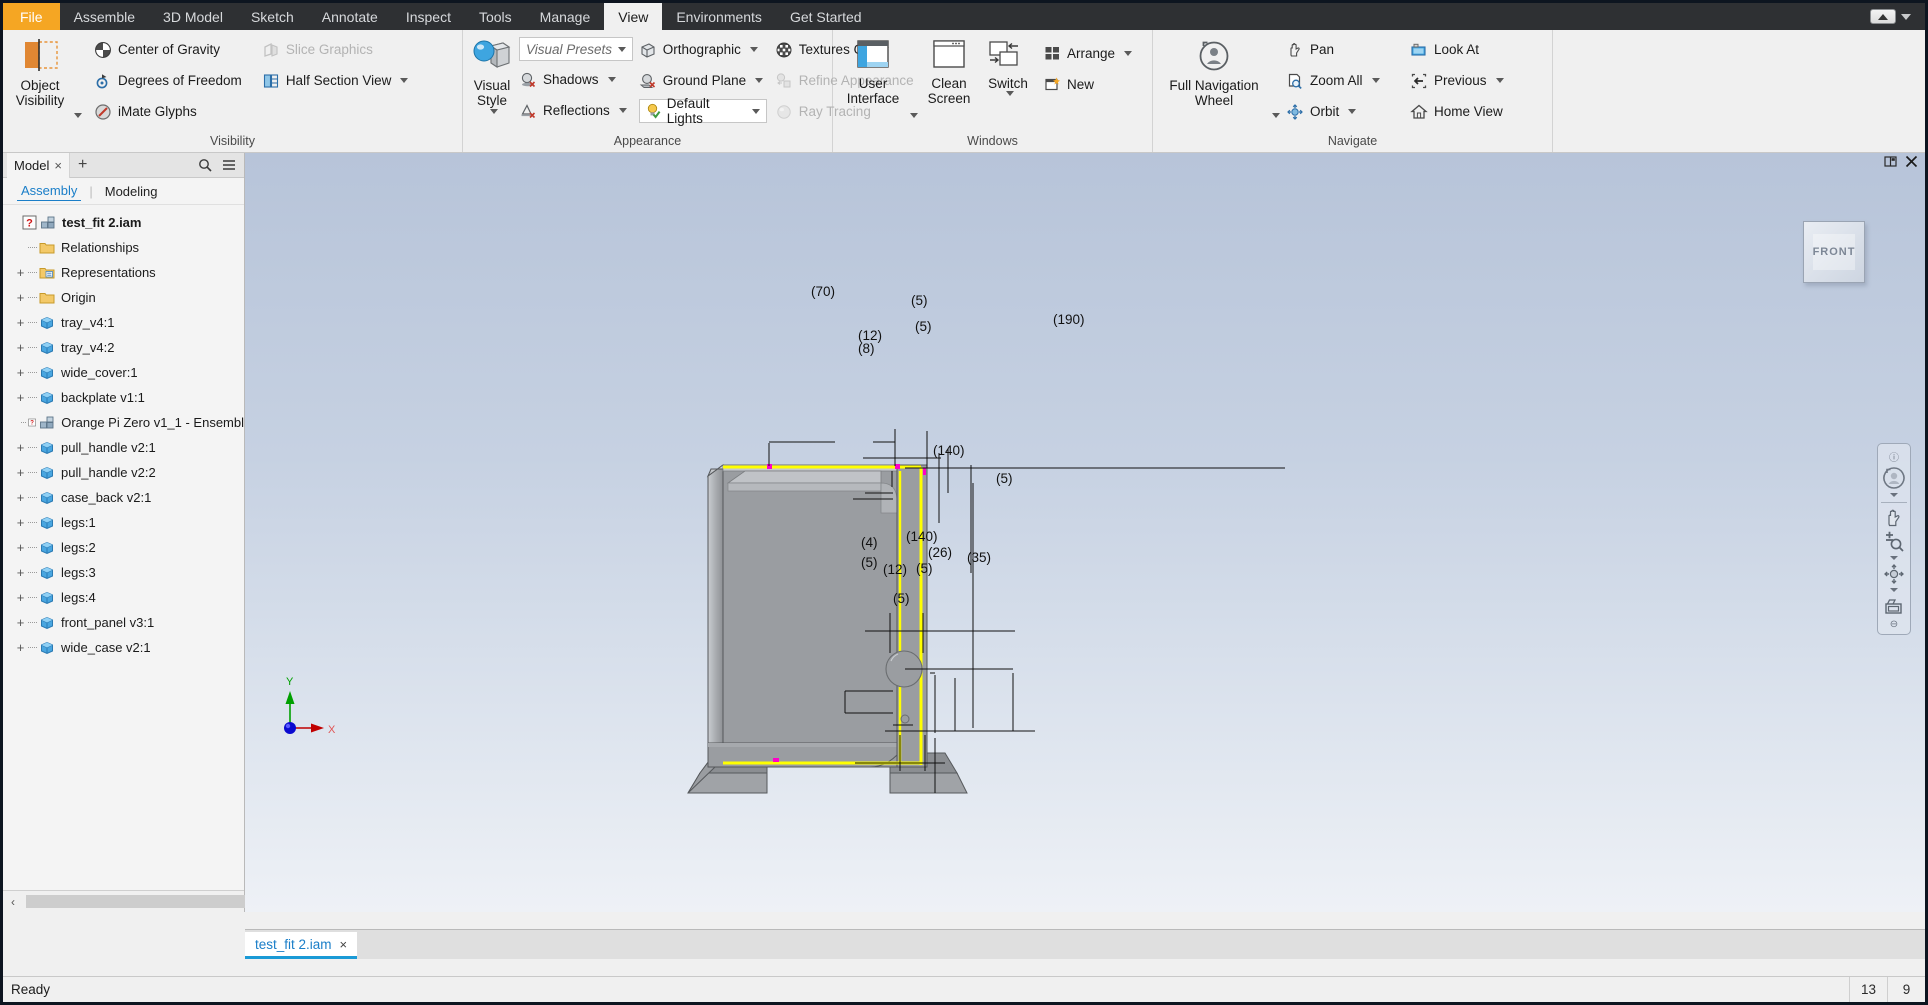 The image size is (1928, 1005). I want to click on tree-node-legs-3: + legs:3, so click(123, 572).